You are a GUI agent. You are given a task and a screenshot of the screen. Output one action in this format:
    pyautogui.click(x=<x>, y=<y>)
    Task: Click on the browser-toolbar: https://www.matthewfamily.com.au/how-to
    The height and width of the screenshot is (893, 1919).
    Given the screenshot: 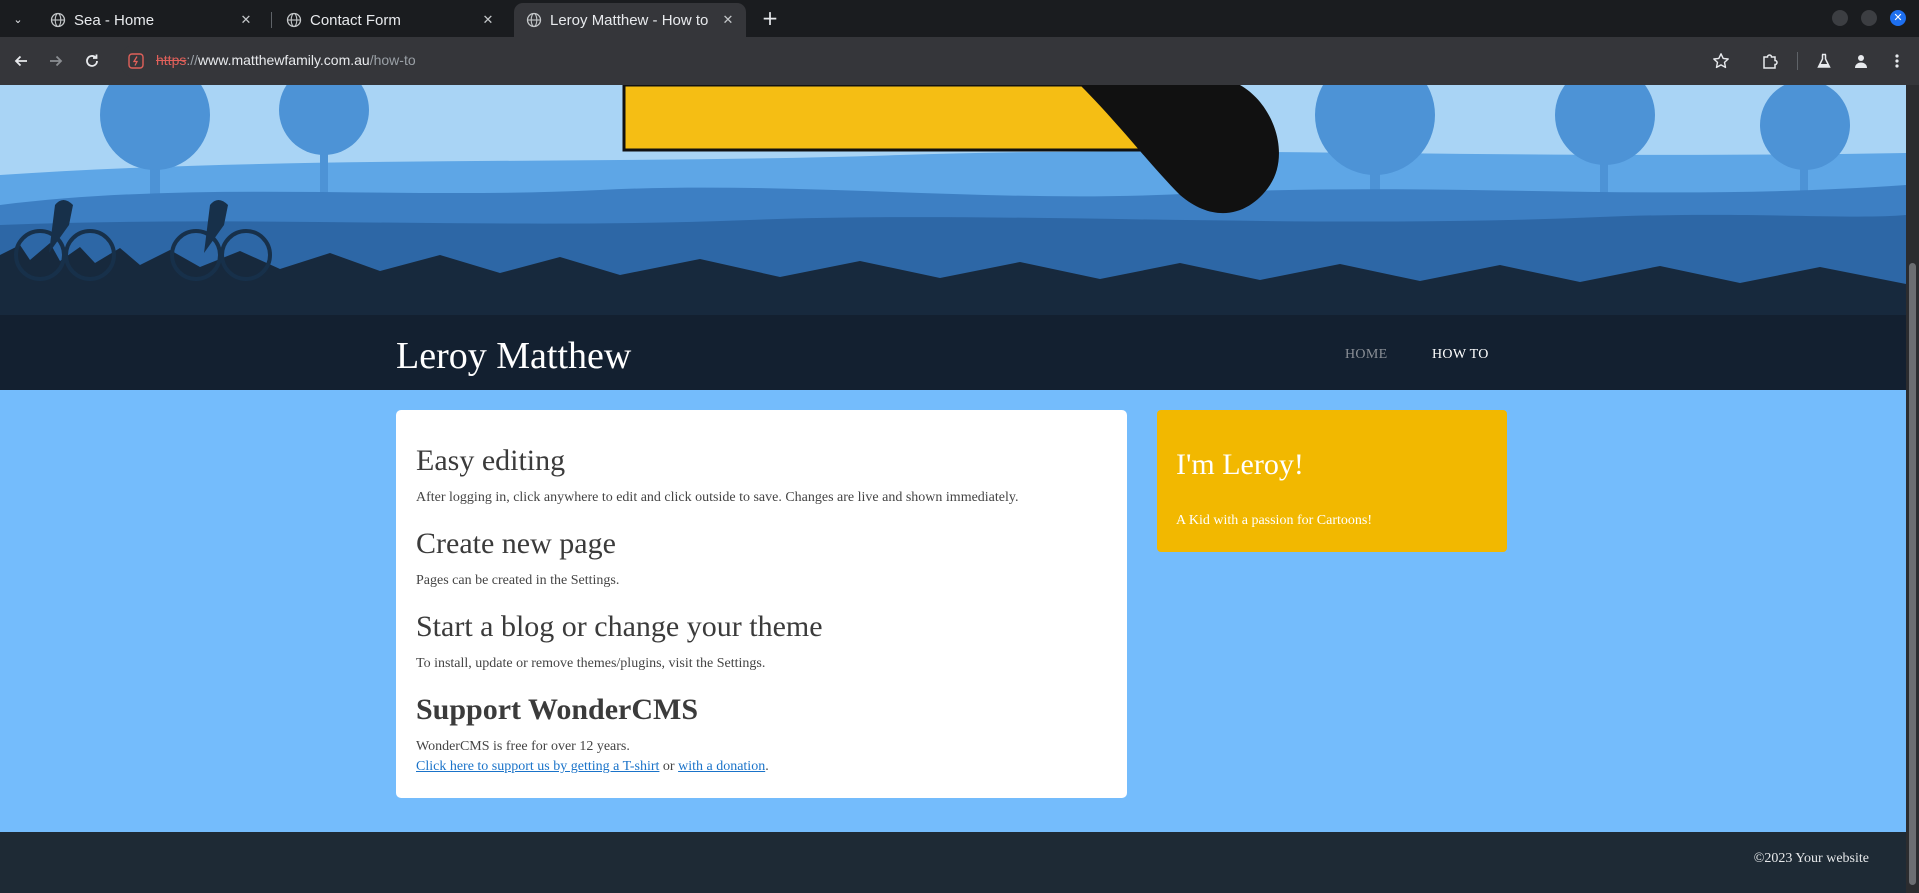 What is the action you would take?
    pyautogui.click(x=959, y=61)
    